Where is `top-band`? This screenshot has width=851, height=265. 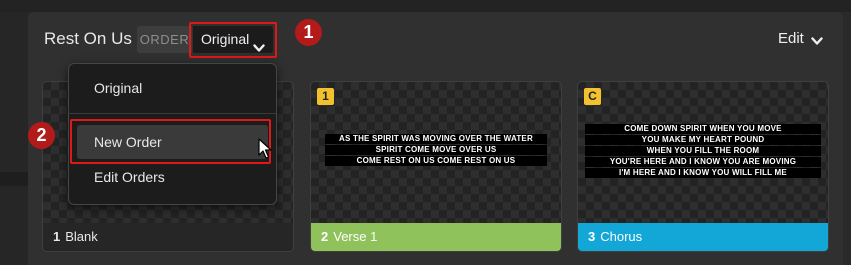 top-band is located at coordinates (425, 6).